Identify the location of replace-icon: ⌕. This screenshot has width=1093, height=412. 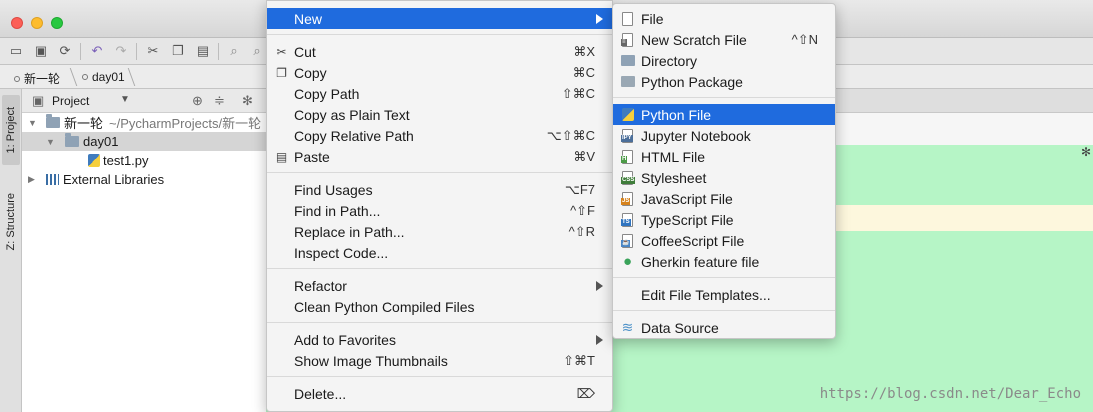
(257, 51).